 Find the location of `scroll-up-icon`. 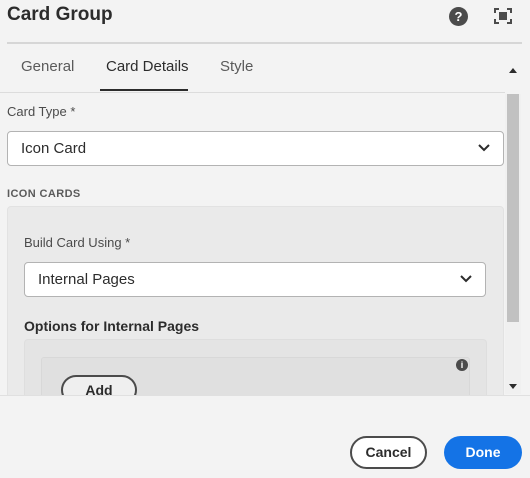

scroll-up-icon is located at coordinates (513, 70).